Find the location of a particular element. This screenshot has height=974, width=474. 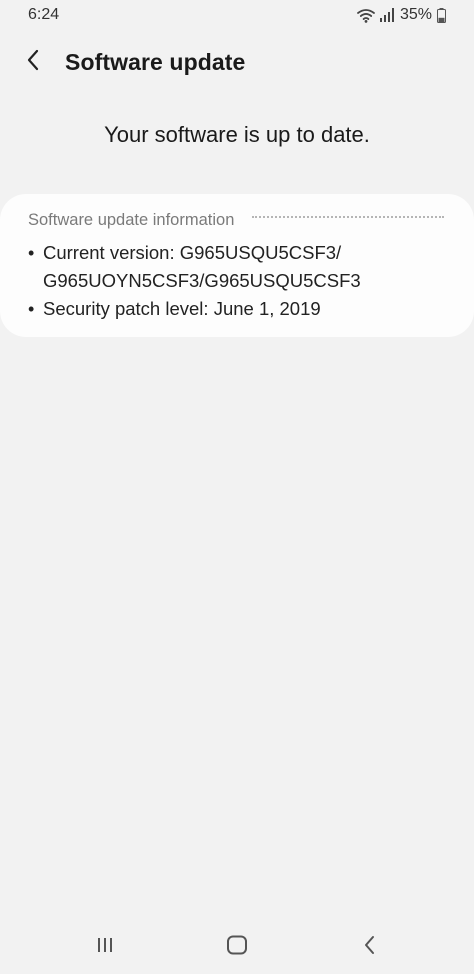

status-left: 6:24 is located at coordinates (43, 15).